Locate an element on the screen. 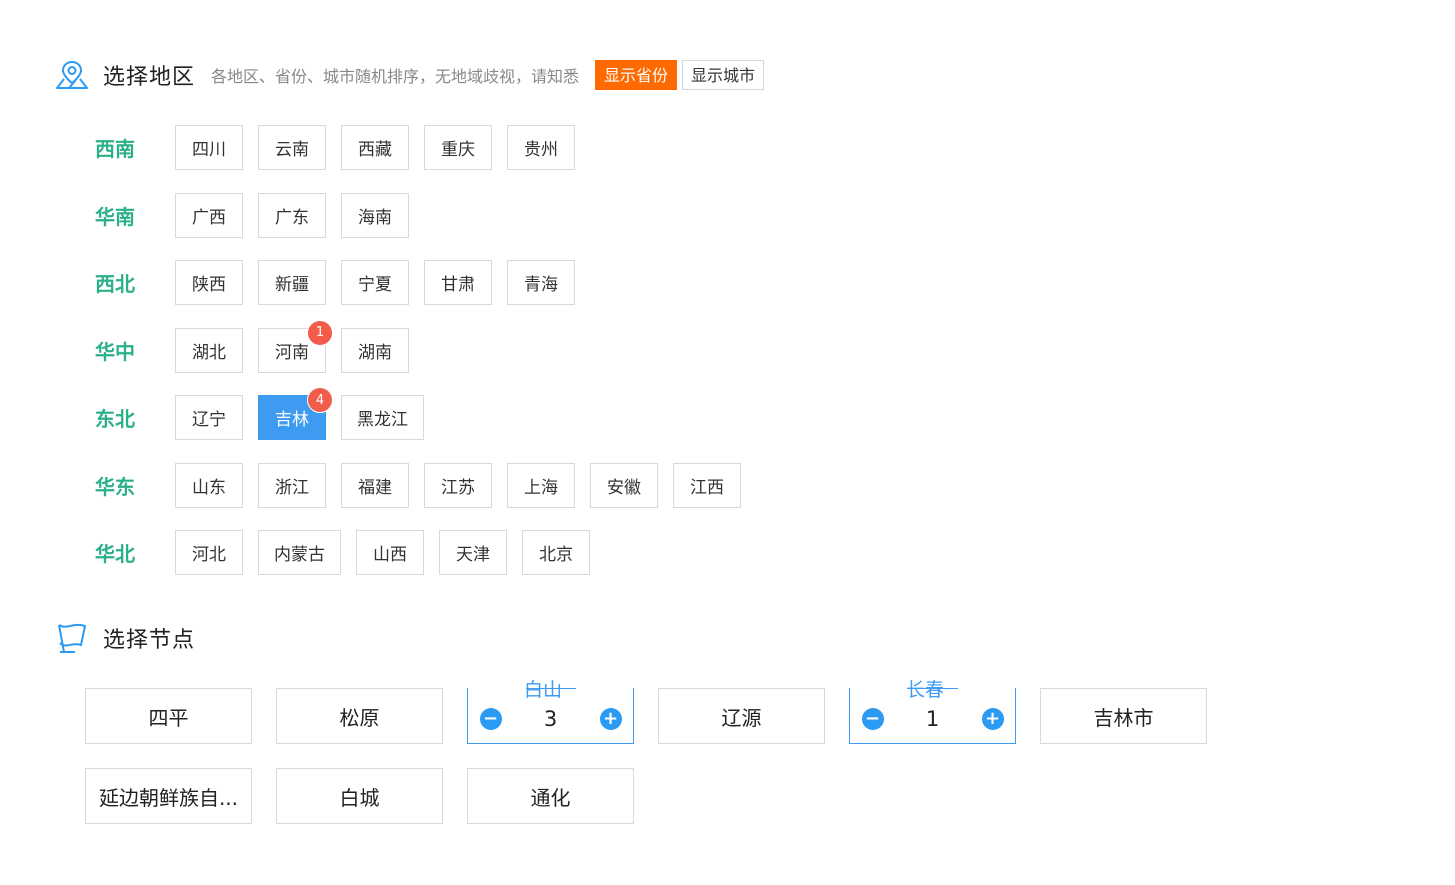  region-label: 东北 is located at coordinates (115, 419).